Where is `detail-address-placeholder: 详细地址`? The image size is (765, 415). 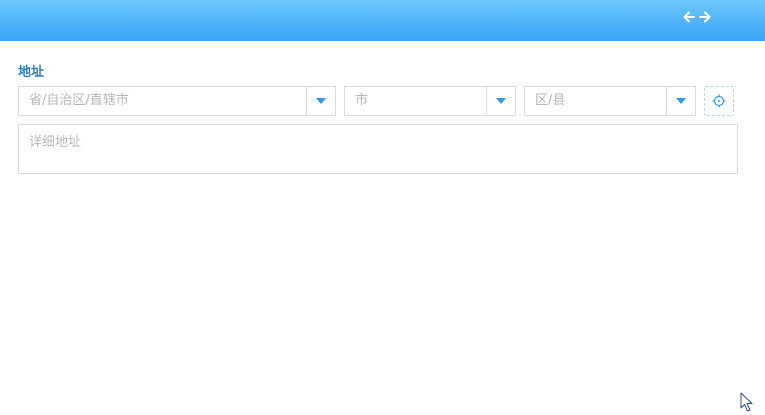 detail-address-placeholder: 详细地址 is located at coordinates (55, 142).